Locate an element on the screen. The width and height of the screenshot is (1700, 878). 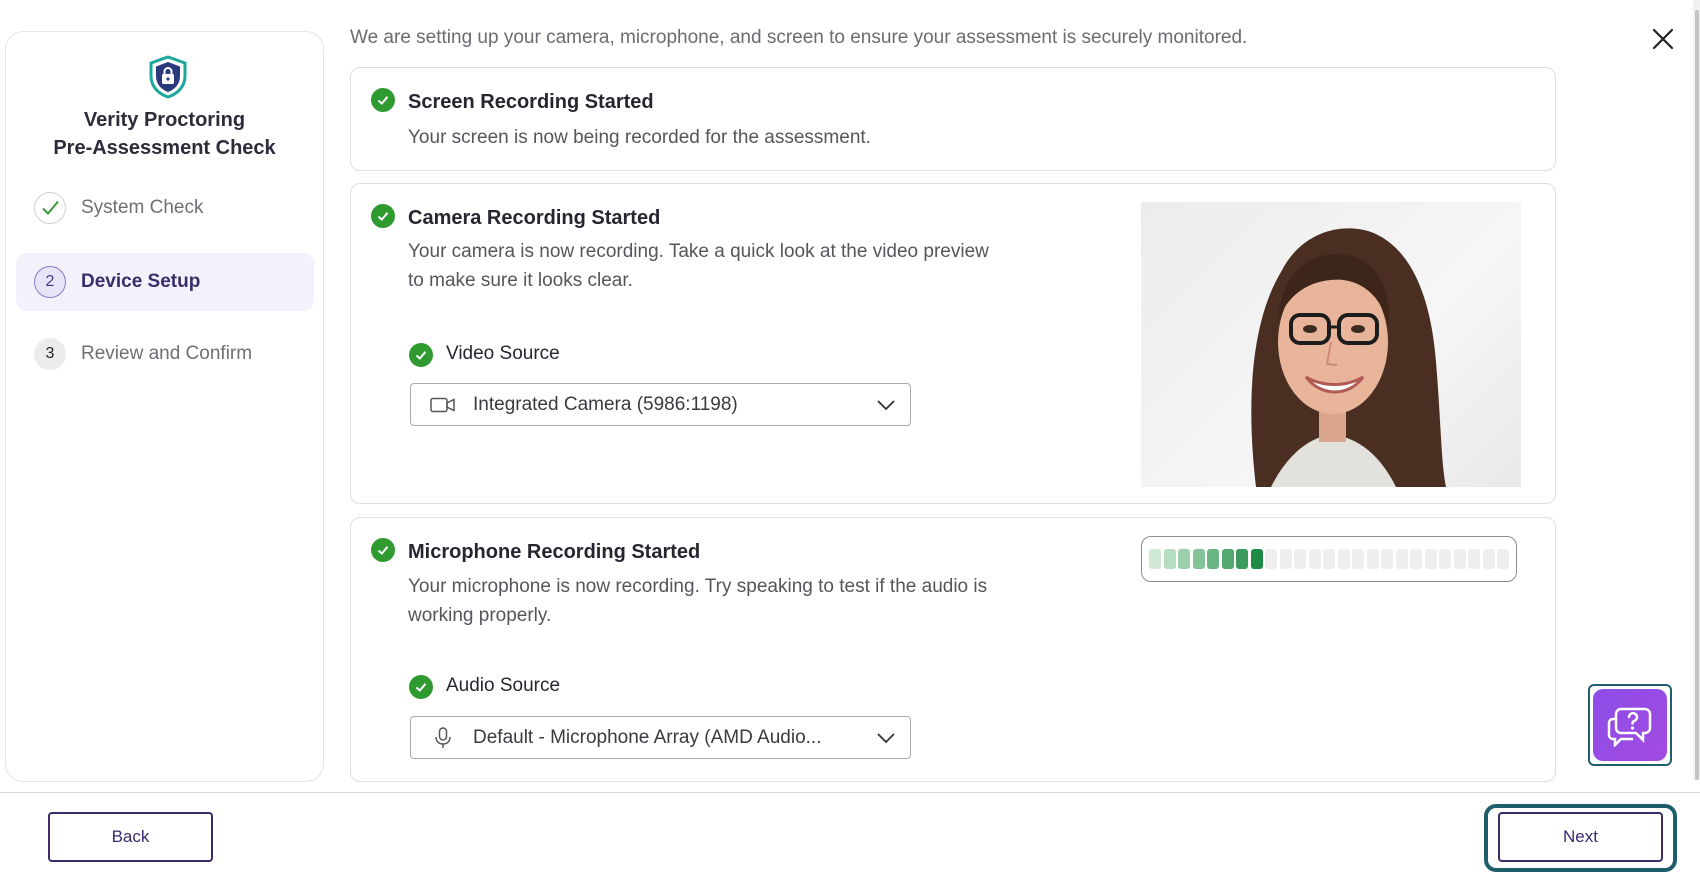
shield-lock-icon is located at coordinates (168, 77).